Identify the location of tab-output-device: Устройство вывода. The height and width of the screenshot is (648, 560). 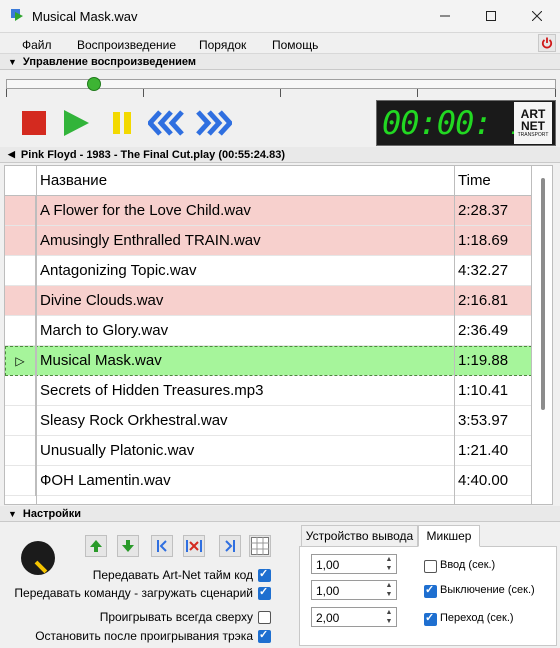
(359, 536).